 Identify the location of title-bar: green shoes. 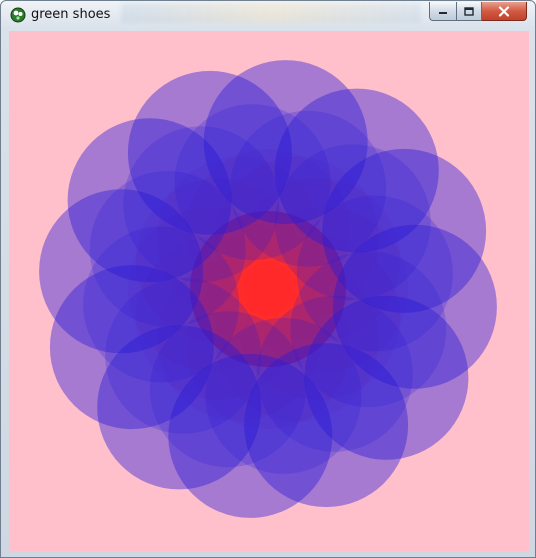
(268, 16).